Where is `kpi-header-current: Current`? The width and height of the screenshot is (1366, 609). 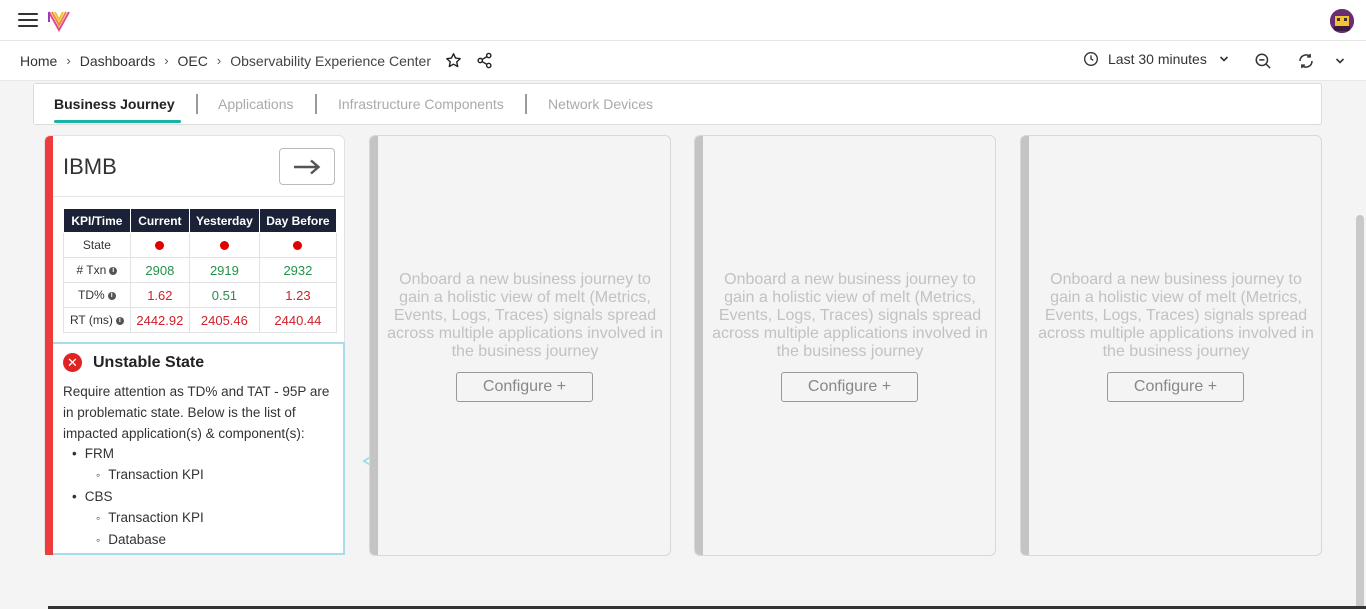 kpi-header-current: Current is located at coordinates (159, 220).